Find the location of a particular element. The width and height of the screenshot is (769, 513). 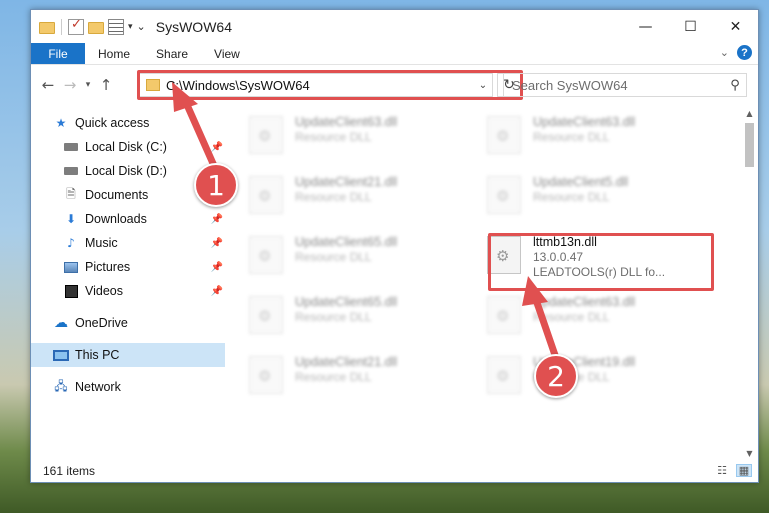

sidebar-item-label: Pictures is located at coordinates (108, 267).